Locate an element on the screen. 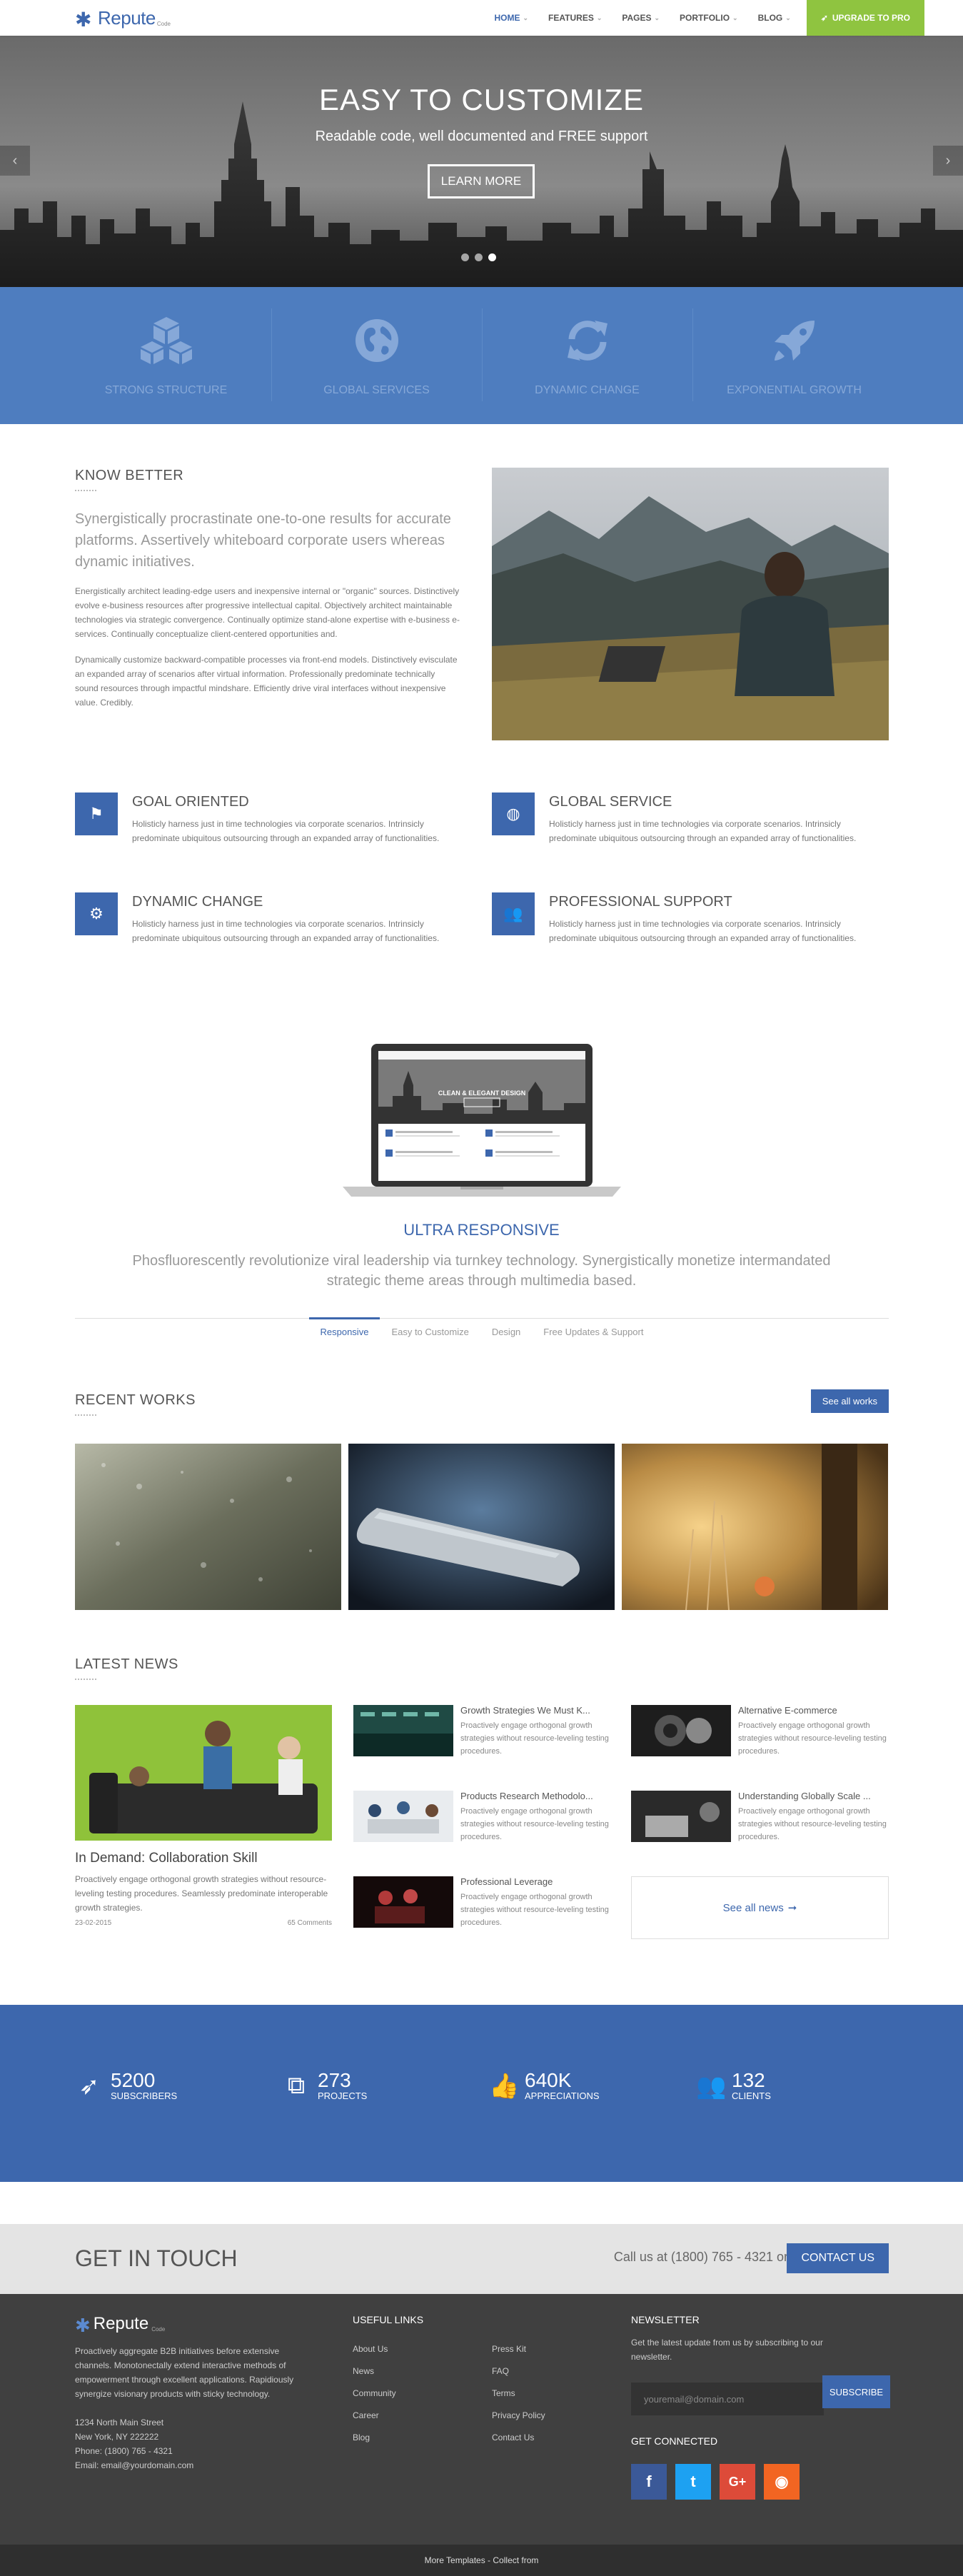  footer-link: Contact Us is located at coordinates (518, 2438).